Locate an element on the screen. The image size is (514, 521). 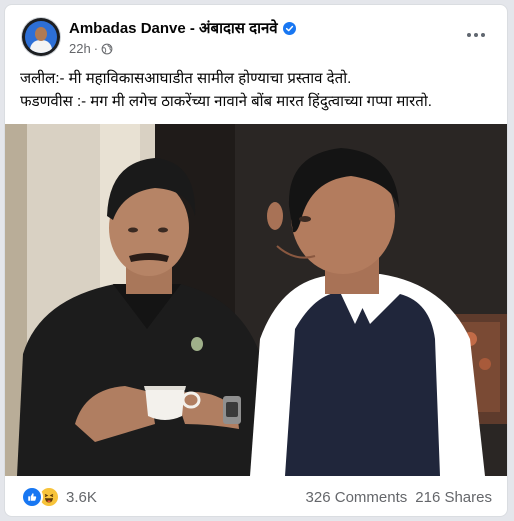
post-meta: 22h · is located at coordinates (91, 48).